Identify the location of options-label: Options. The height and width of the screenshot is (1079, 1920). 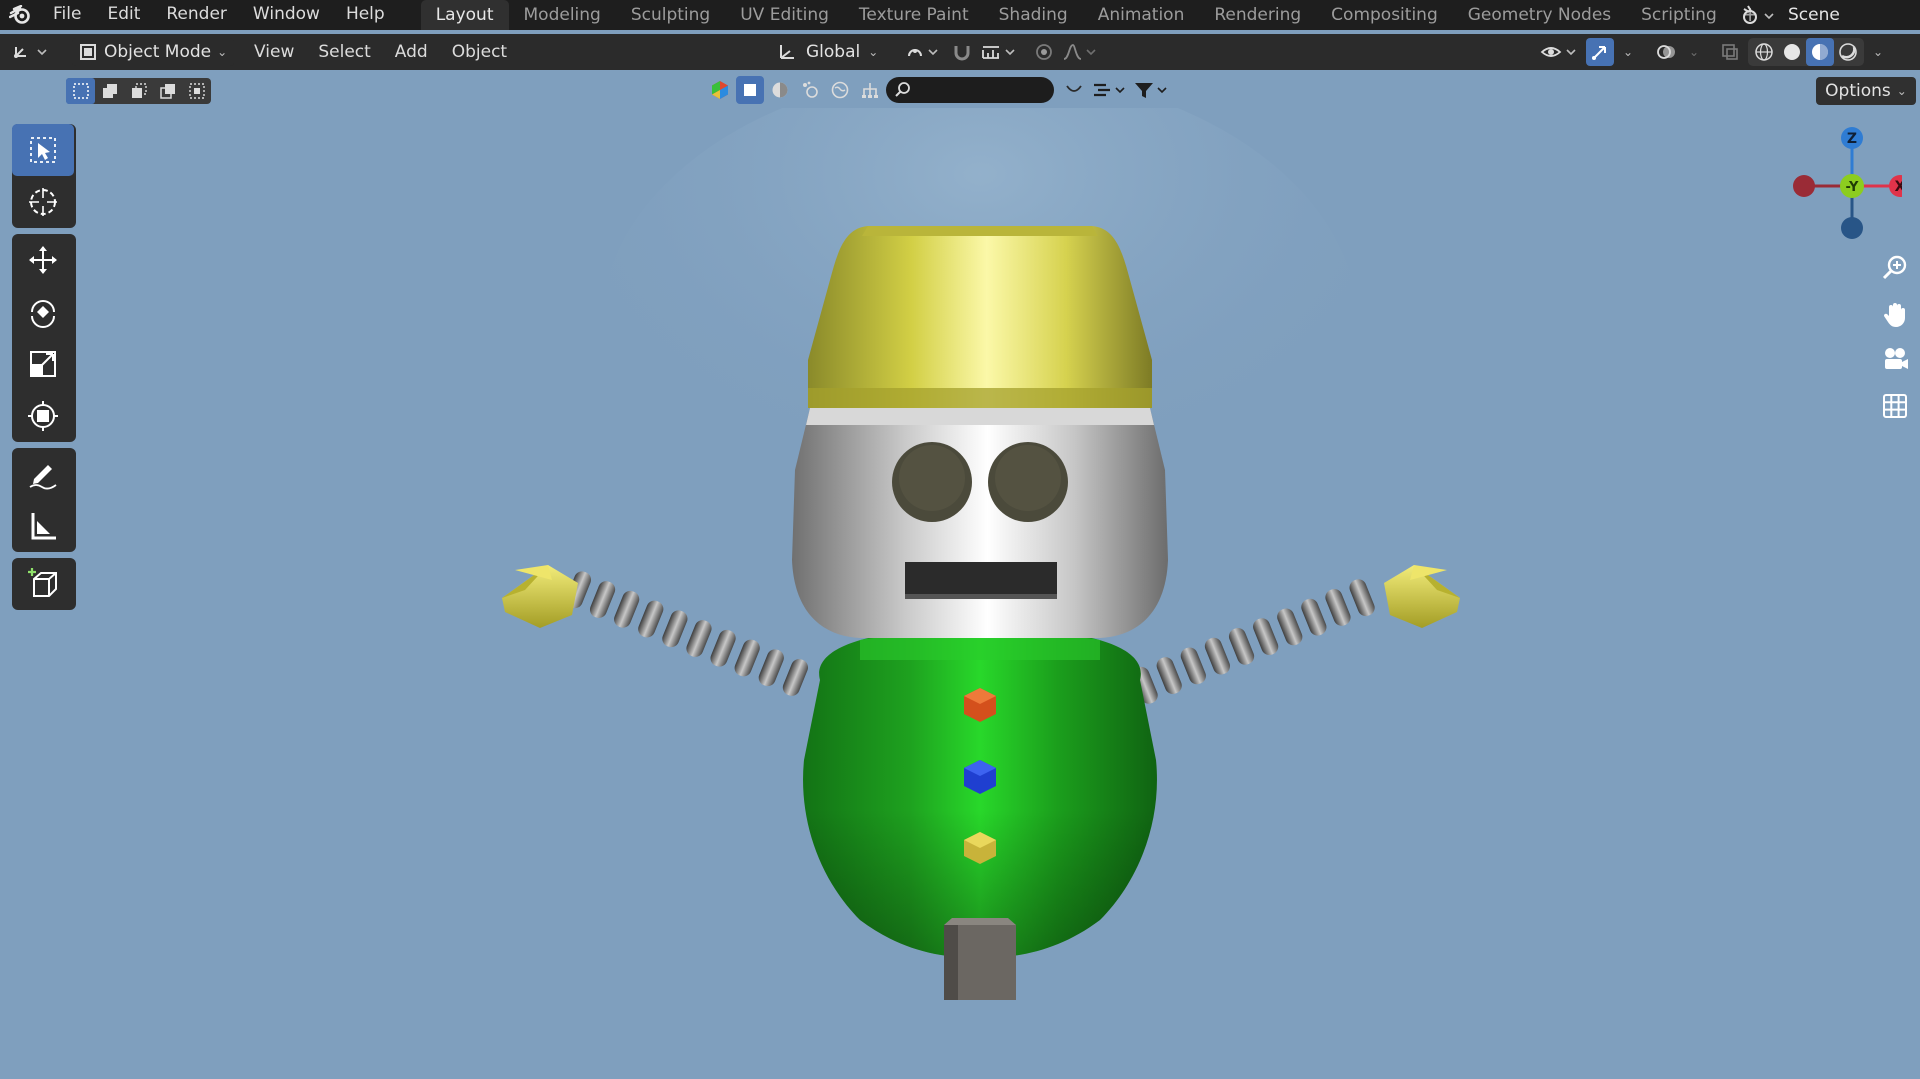
(1858, 91).